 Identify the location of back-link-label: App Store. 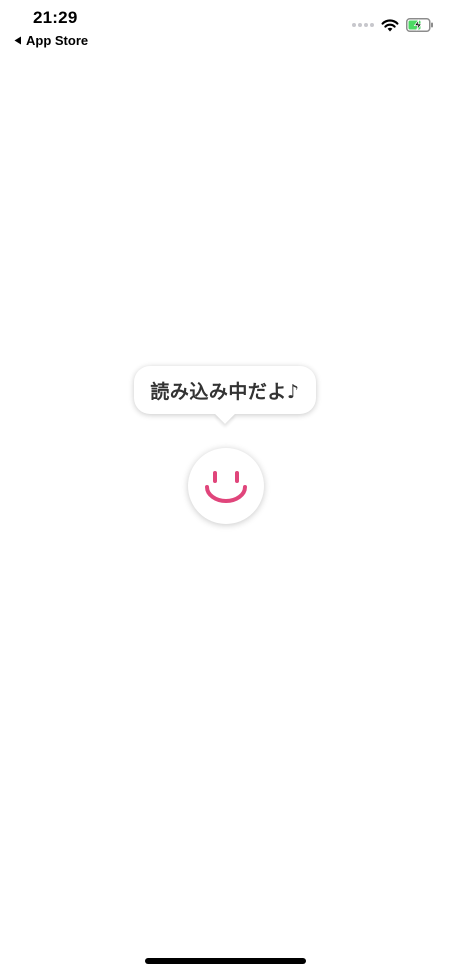
(57, 40).